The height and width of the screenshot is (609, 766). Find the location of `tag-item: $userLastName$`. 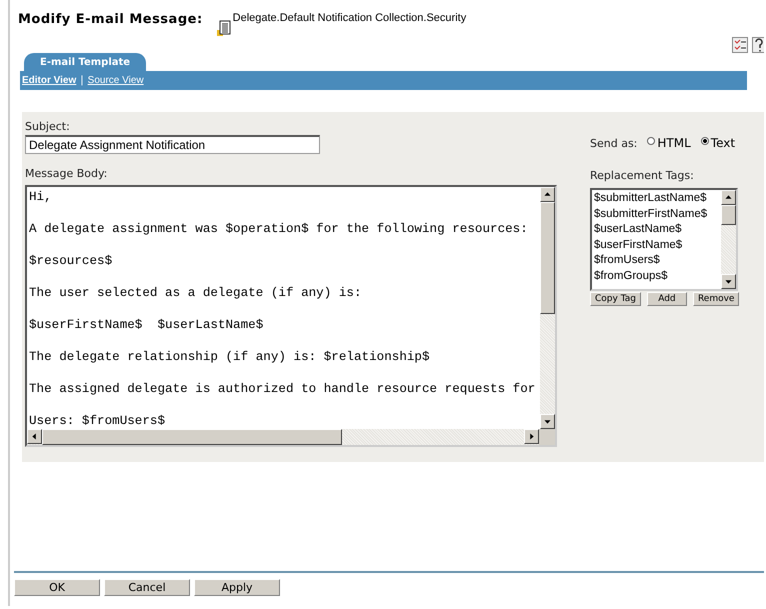

tag-item: $userLastName$ is located at coordinates (657, 230).